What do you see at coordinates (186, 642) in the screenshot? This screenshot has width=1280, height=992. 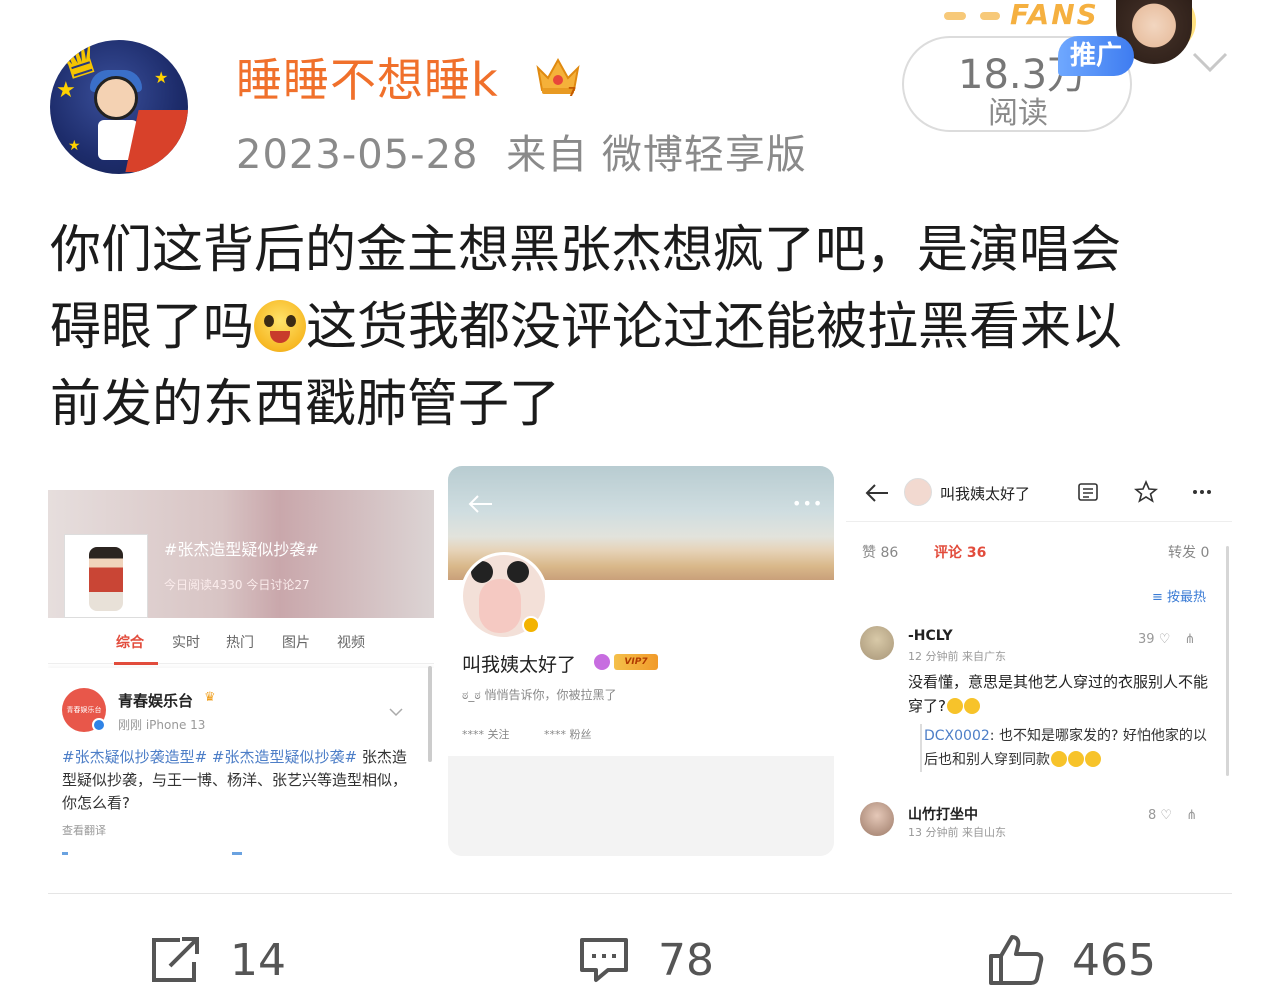 I see `tab-realtime: 实时` at bounding box center [186, 642].